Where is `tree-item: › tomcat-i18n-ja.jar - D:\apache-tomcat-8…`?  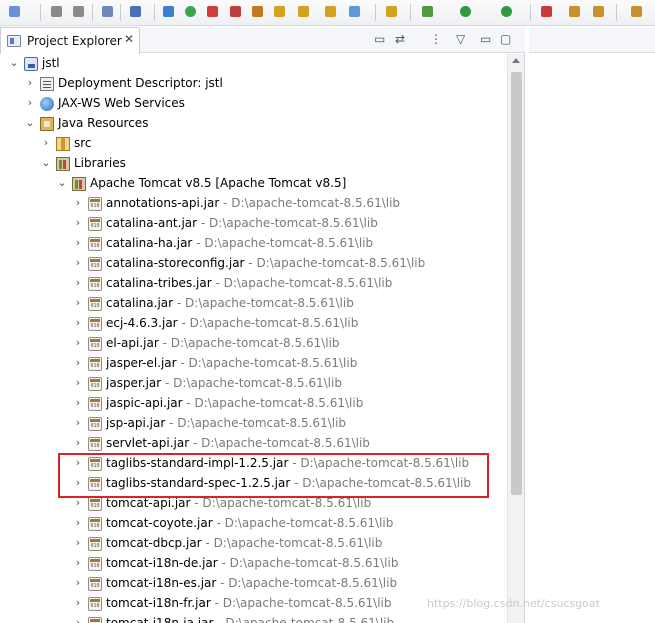
tree-item: › tomcat-i18n-ja.jar - D:\apache-tomcat-8… is located at coordinates (253, 618).